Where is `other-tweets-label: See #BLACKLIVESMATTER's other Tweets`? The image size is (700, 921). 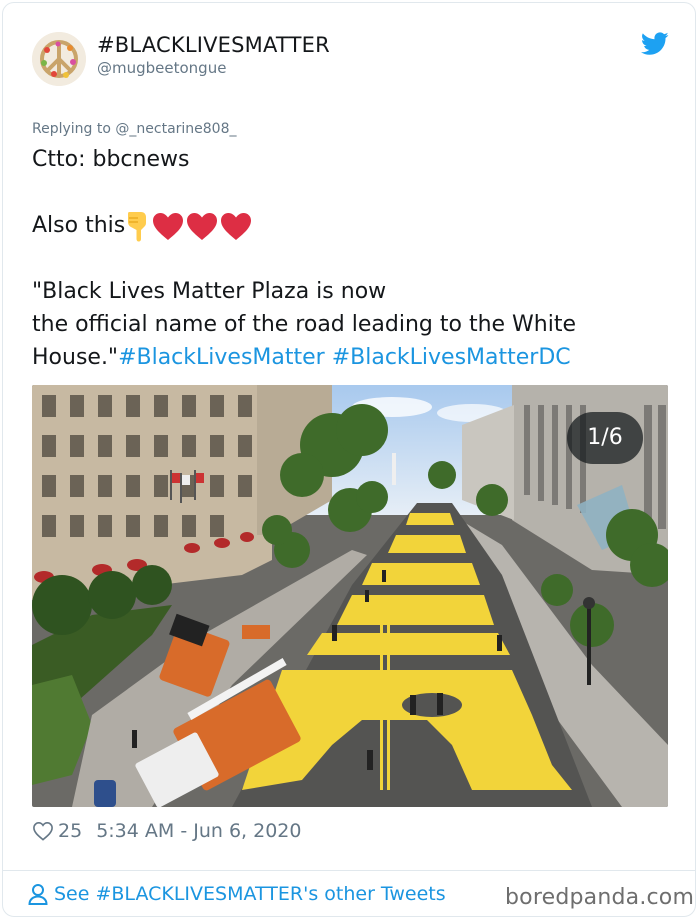
other-tweets-label: See #BLACKLIVESMATTER's other Tweets is located at coordinates (250, 894).